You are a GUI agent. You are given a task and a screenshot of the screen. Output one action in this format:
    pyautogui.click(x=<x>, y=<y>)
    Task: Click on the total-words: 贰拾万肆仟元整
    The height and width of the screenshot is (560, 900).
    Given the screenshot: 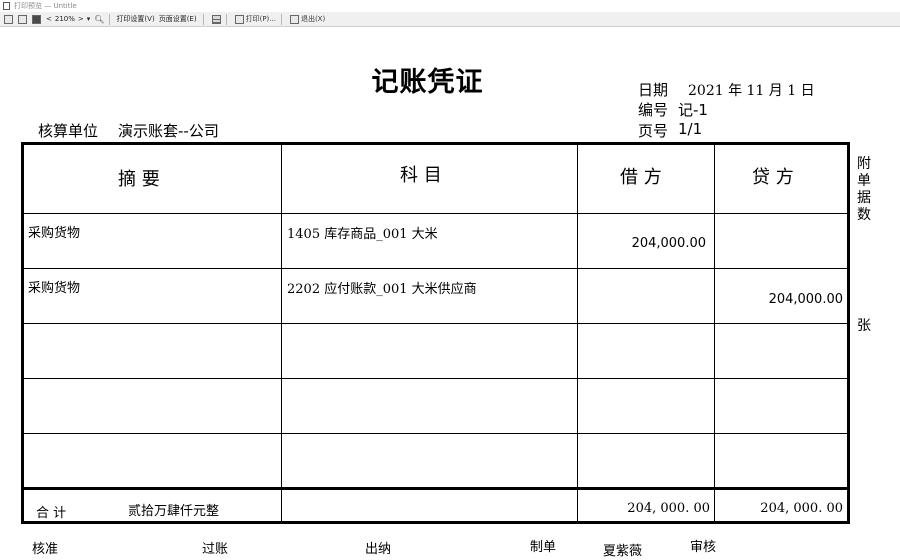 What is the action you would take?
    pyautogui.click(x=174, y=511)
    